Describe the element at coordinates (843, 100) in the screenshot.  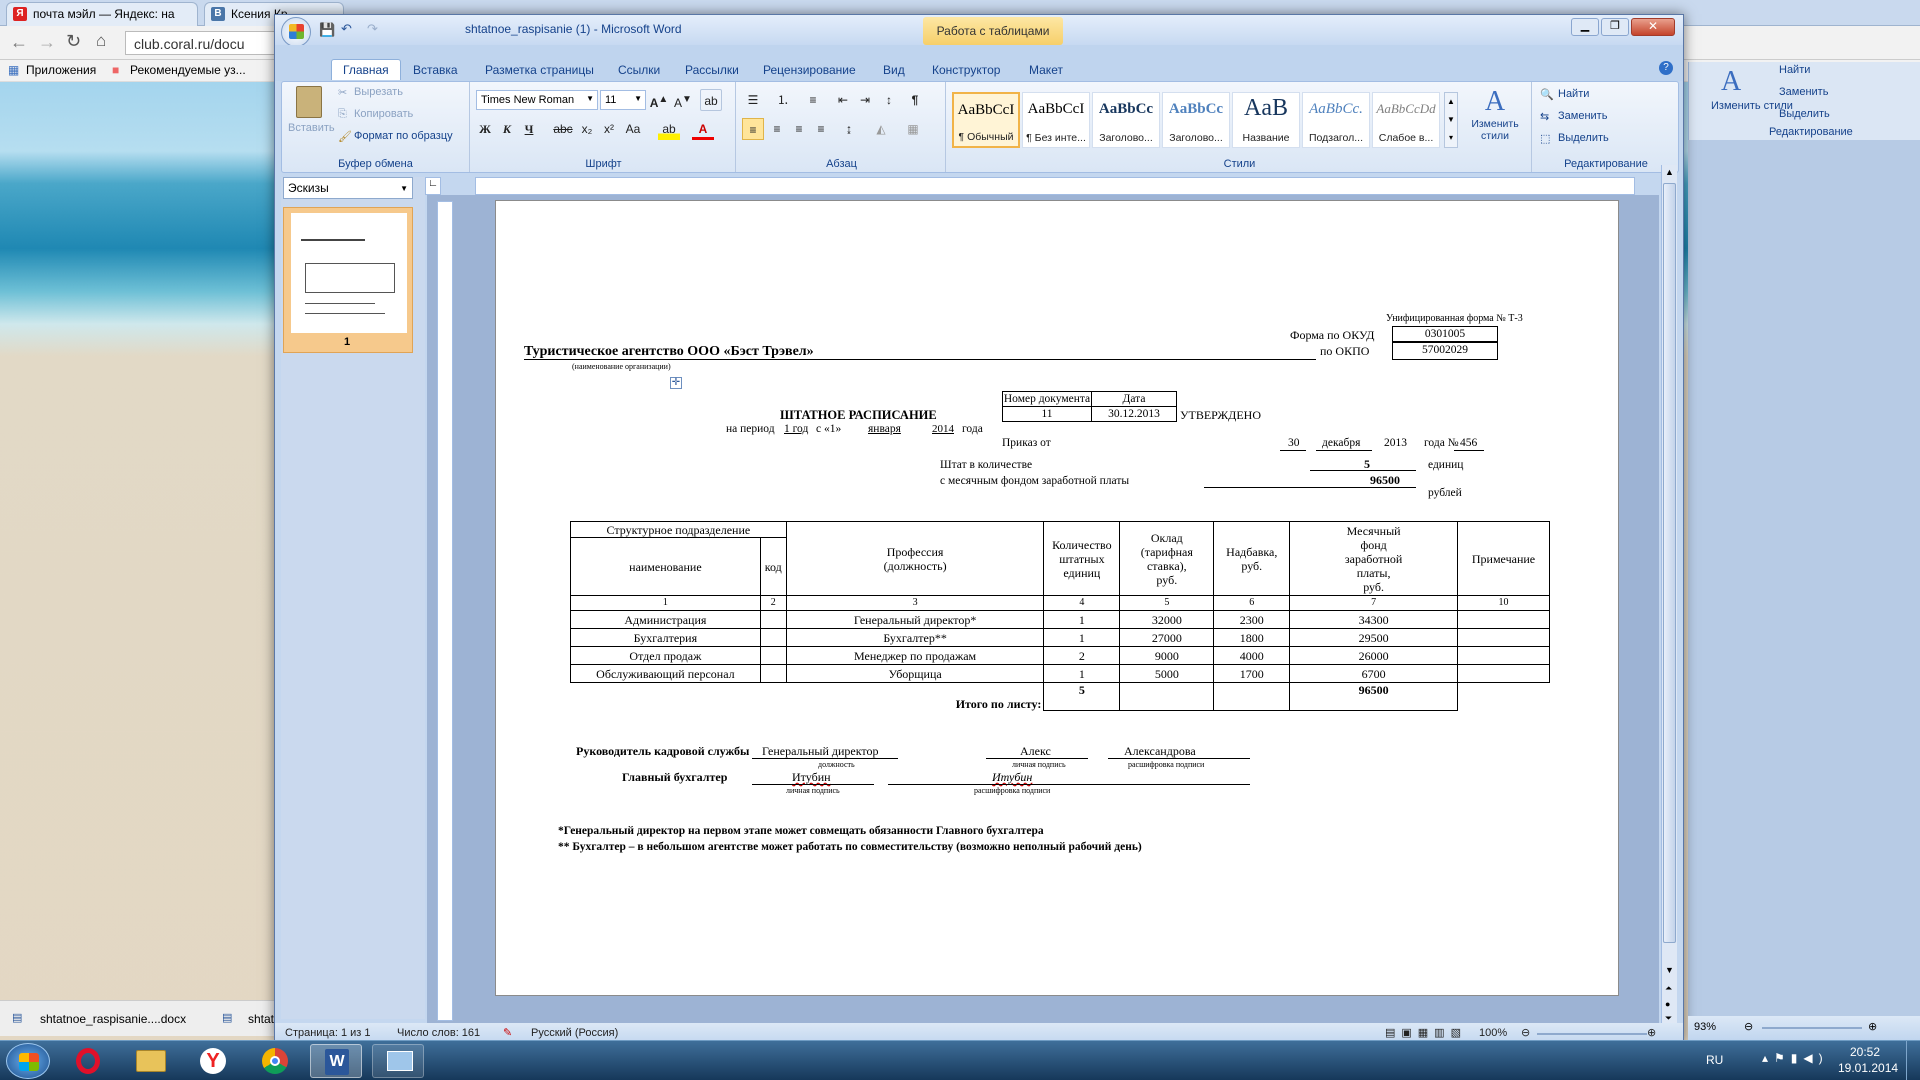
I see `decrease-indent-icon: ⇤` at that location.